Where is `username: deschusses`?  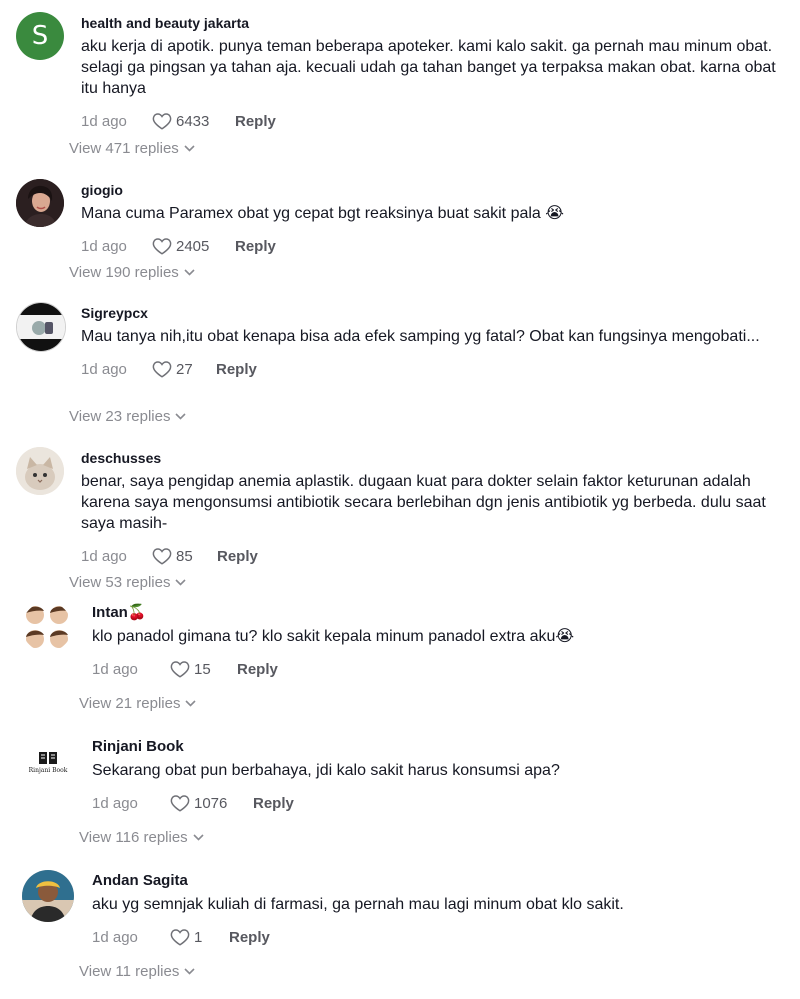
username: deschusses is located at coordinates (430, 458).